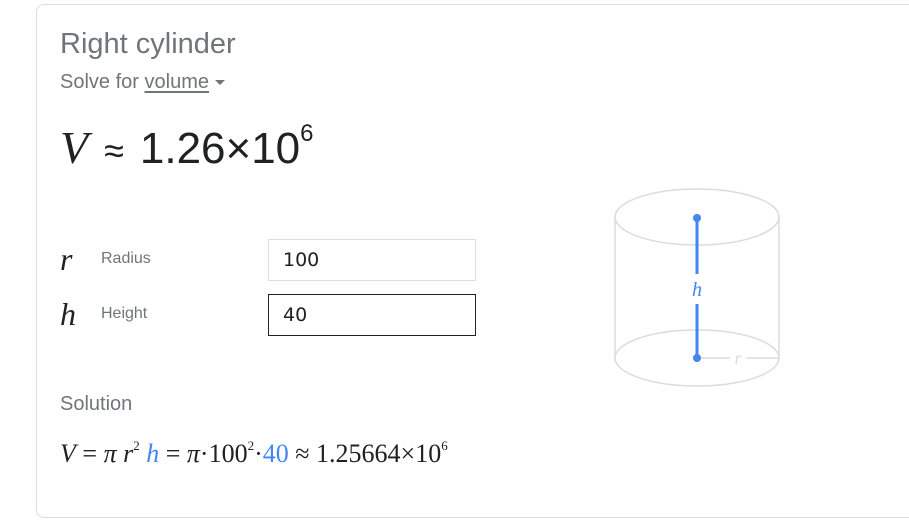  I want to click on cylinder-diagram: r h, so click(697, 287).